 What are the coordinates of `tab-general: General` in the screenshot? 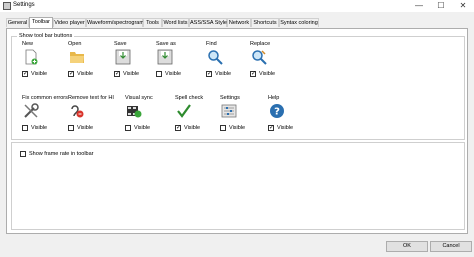 It's located at (17, 22).